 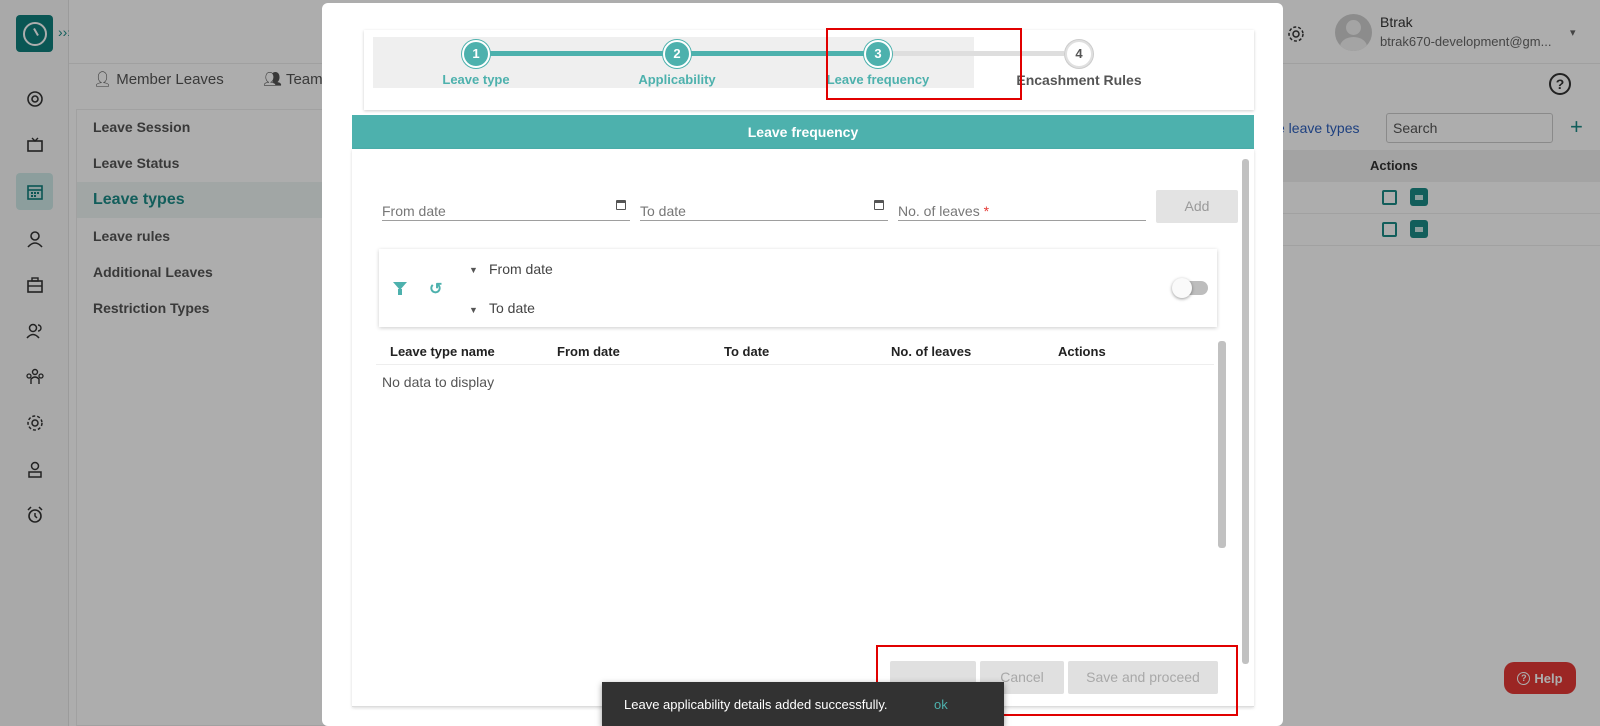 What do you see at coordinates (1222, 444) in the screenshot?
I see `grid-scrollbar` at bounding box center [1222, 444].